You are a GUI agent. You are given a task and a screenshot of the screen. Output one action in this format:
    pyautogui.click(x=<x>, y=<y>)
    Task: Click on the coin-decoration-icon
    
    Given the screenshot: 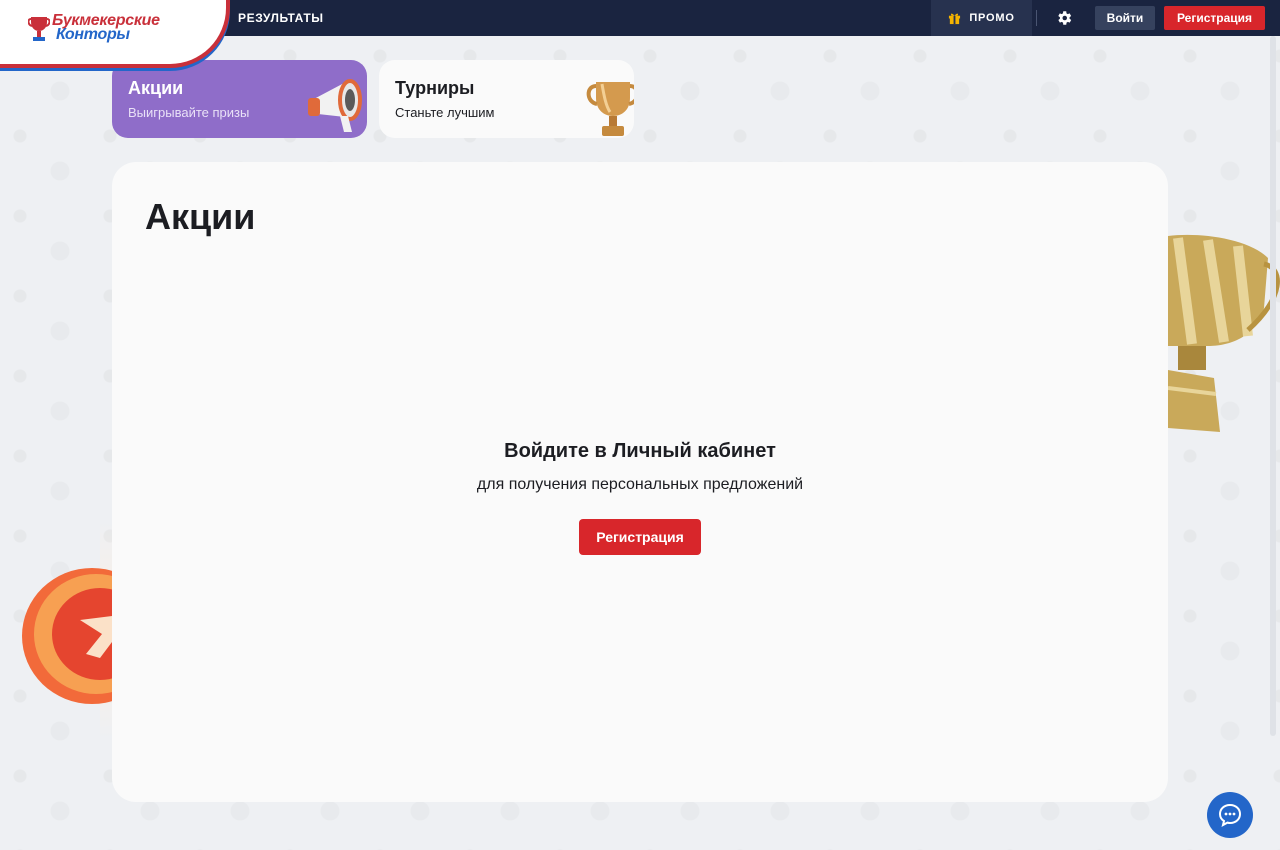 What is the action you would take?
    pyautogui.click(x=67, y=636)
    